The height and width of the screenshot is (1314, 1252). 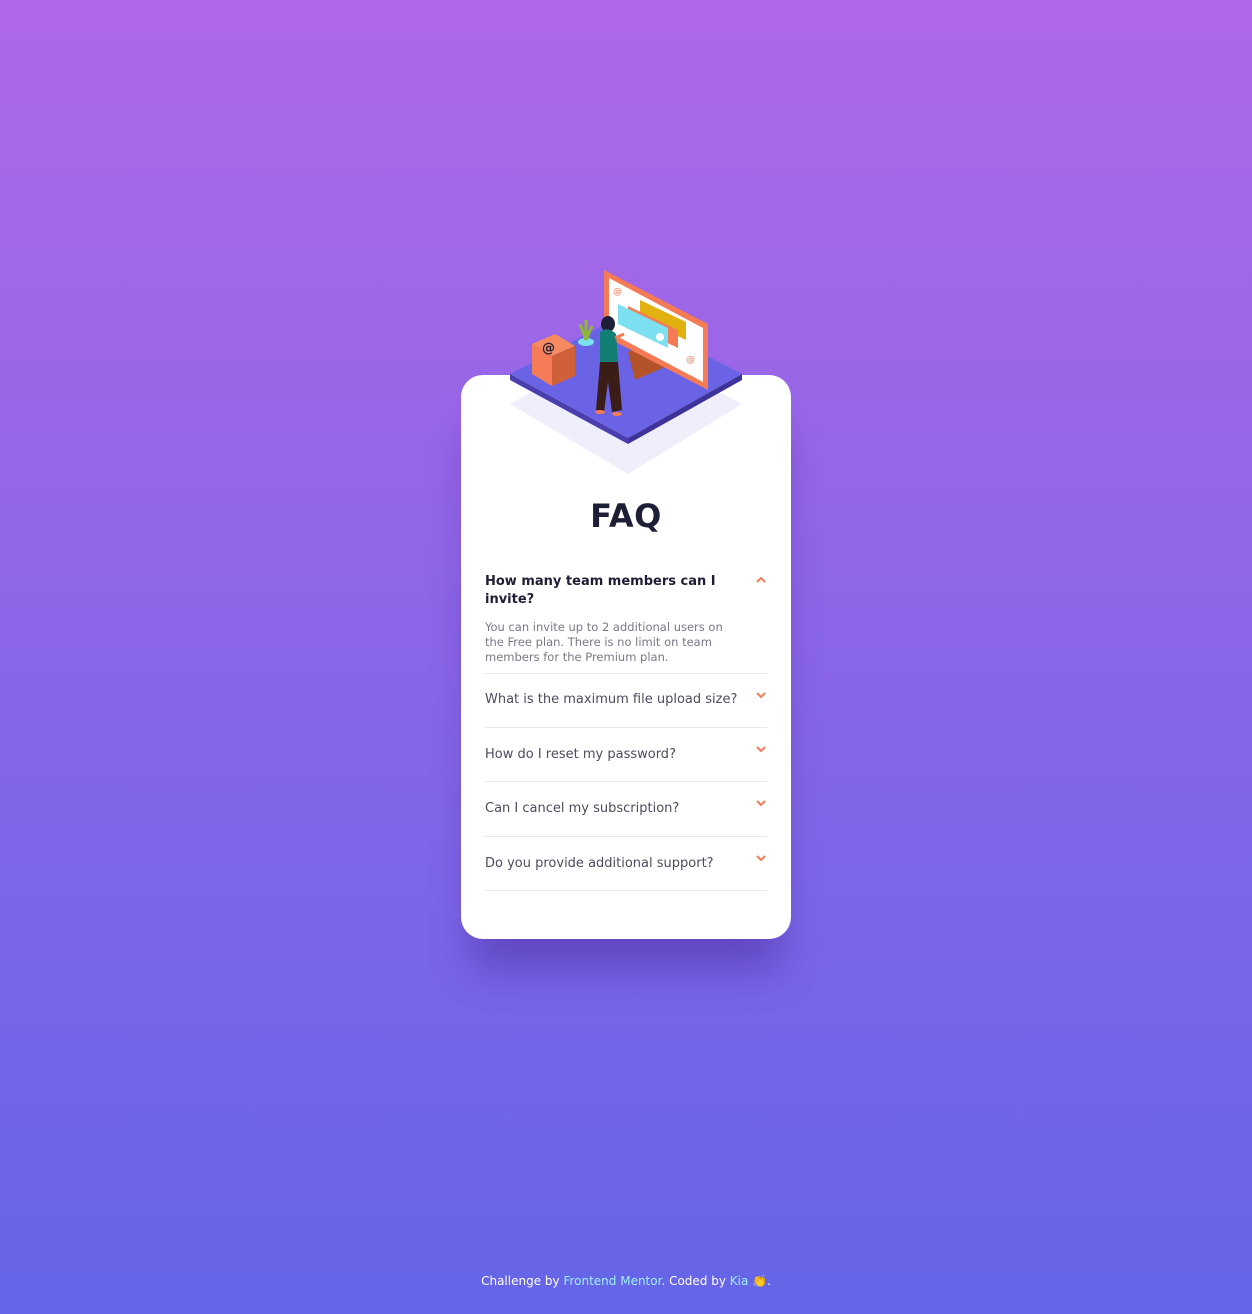 I want to click on page-title: FAQ, so click(x=626, y=516).